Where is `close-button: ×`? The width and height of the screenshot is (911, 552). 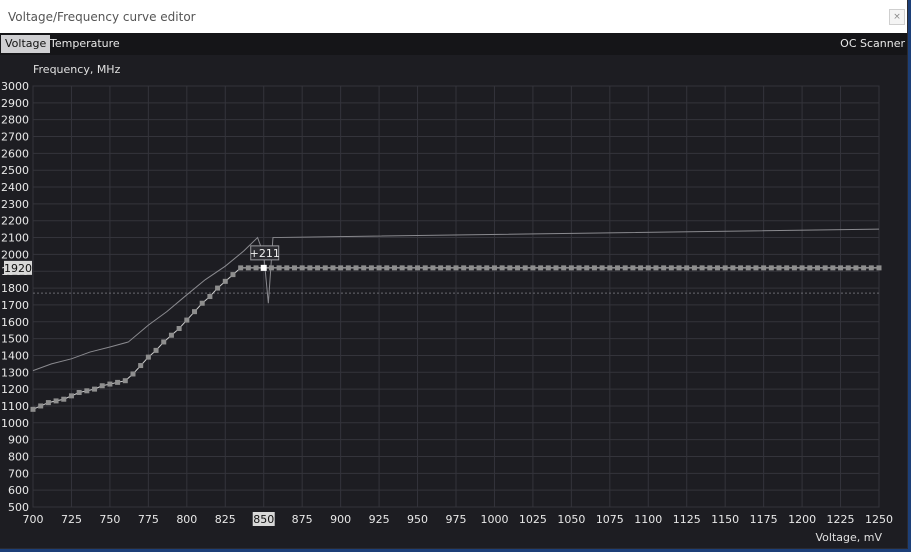
close-button: × is located at coordinates (897, 17).